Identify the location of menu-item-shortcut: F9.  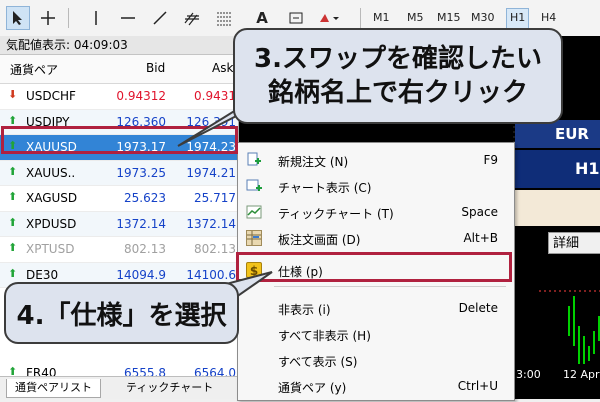
(490, 160).